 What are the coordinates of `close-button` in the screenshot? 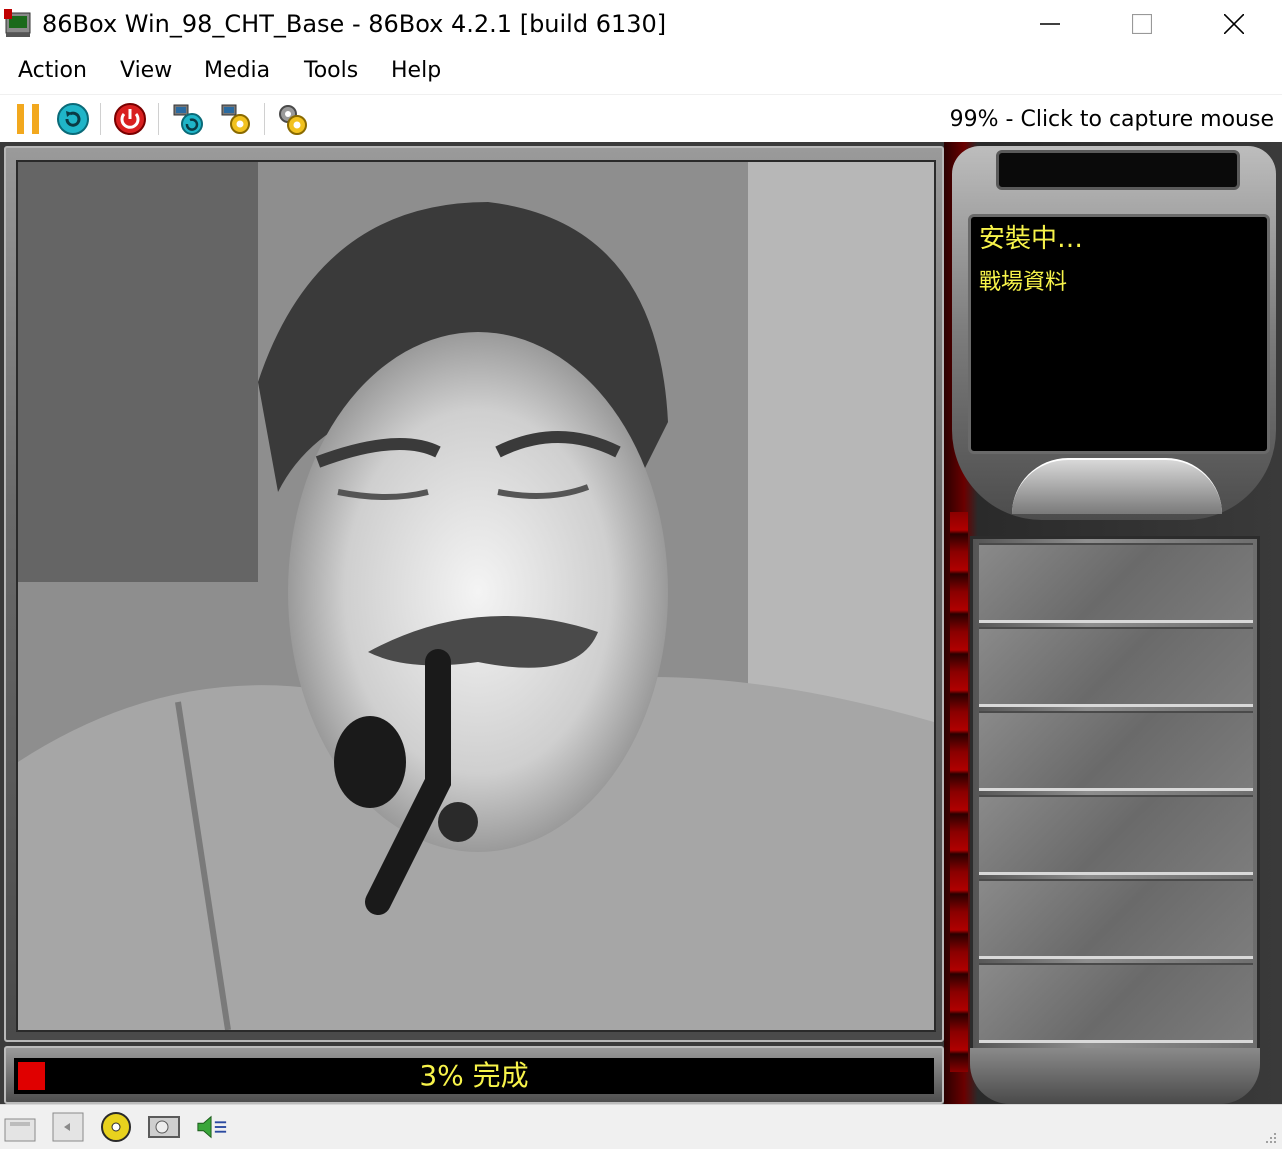 It's located at (1234, 24).